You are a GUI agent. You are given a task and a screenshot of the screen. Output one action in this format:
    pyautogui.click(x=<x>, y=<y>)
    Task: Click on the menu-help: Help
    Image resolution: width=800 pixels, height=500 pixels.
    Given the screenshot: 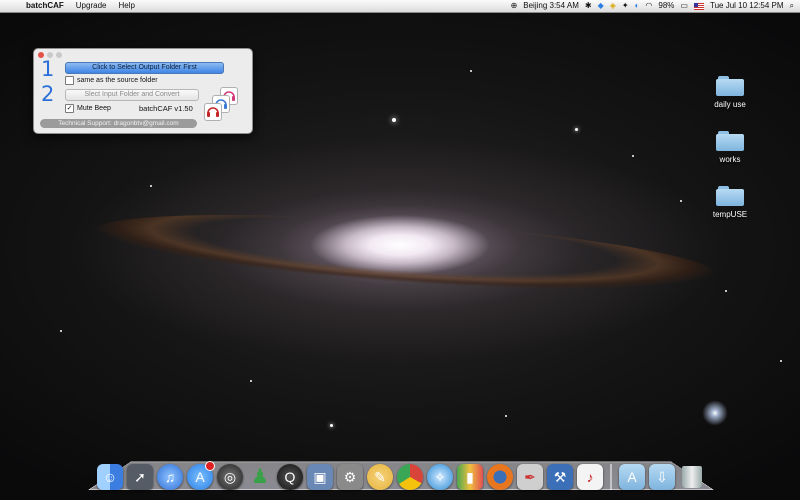 What is the action you would take?
    pyautogui.click(x=126, y=6)
    